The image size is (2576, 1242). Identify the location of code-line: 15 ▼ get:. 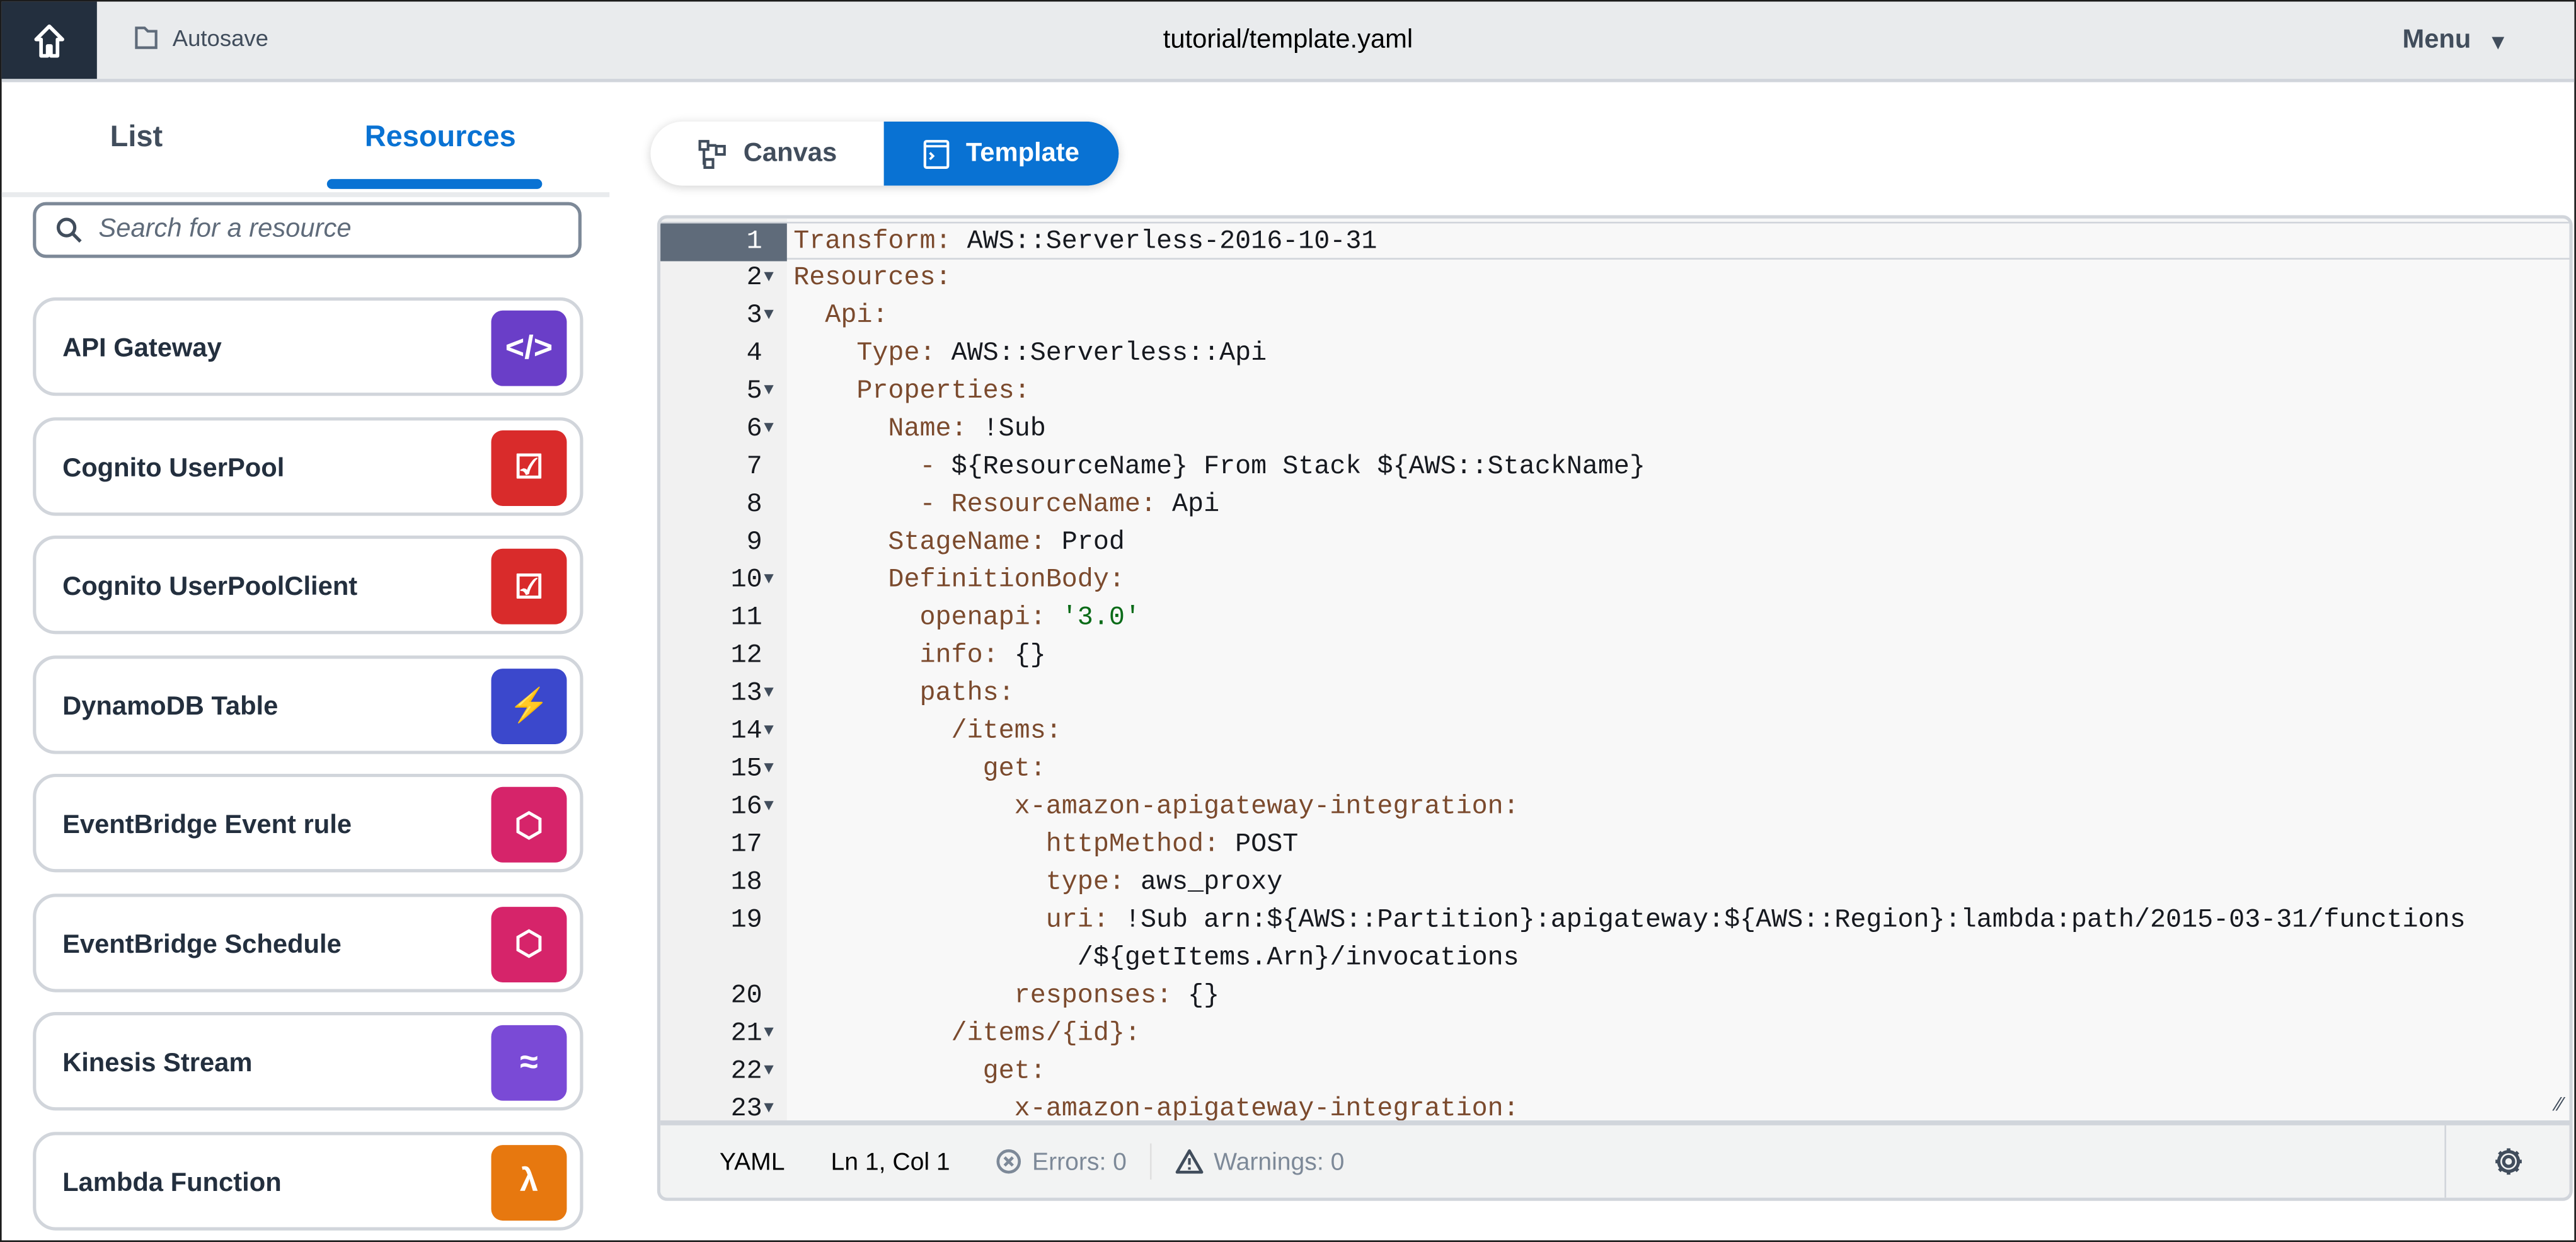
(1614, 769).